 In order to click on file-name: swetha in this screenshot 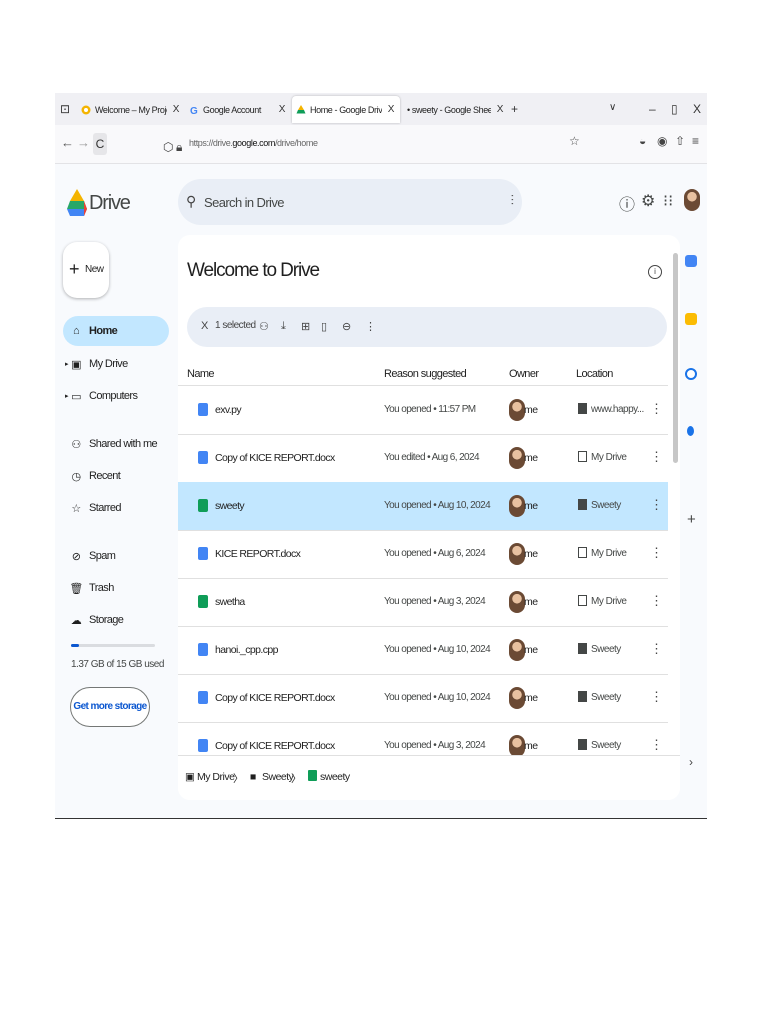, I will do `click(230, 602)`.